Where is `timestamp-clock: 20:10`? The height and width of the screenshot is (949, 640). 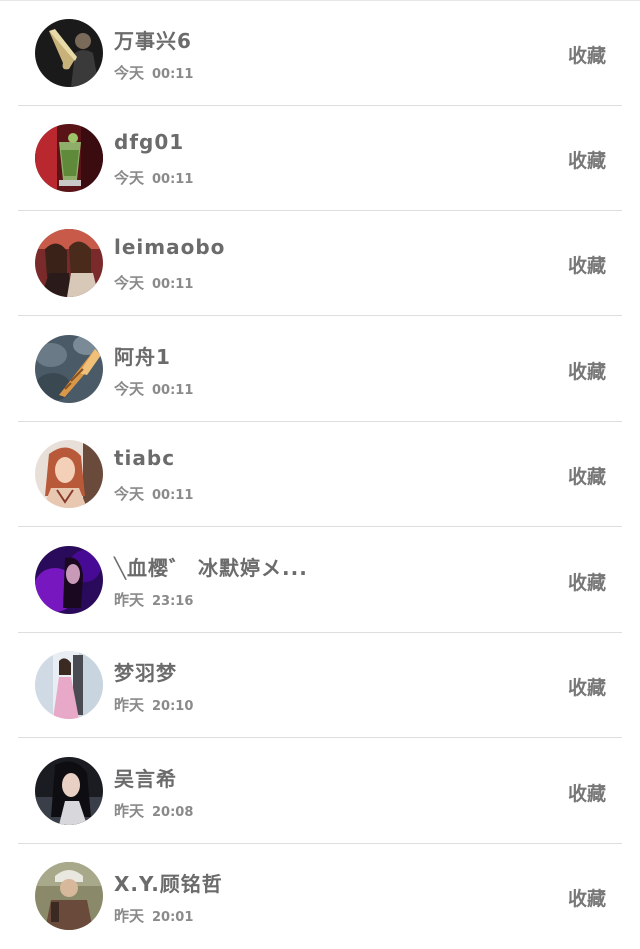 timestamp-clock: 20:10 is located at coordinates (173, 706).